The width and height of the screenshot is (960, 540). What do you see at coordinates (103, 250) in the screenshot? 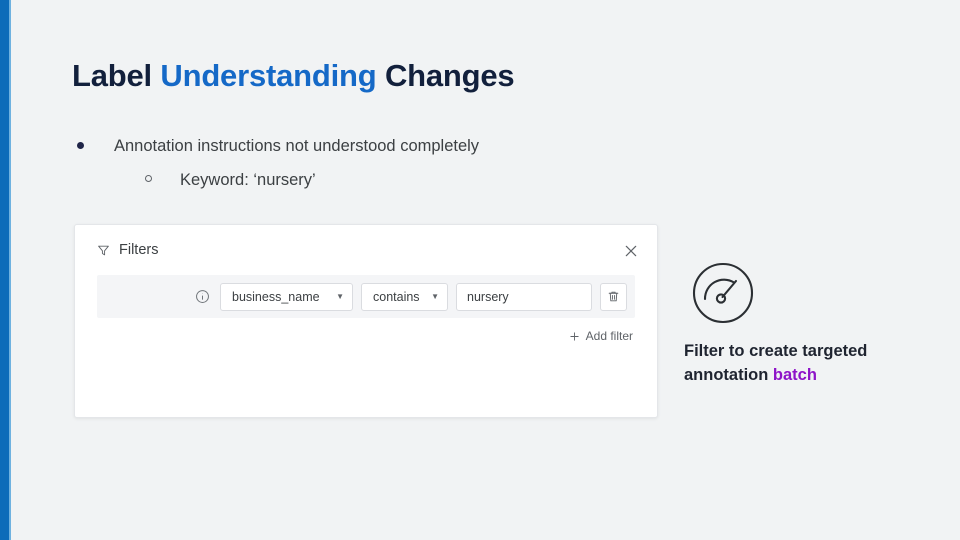
I see `funnel-icon` at bounding box center [103, 250].